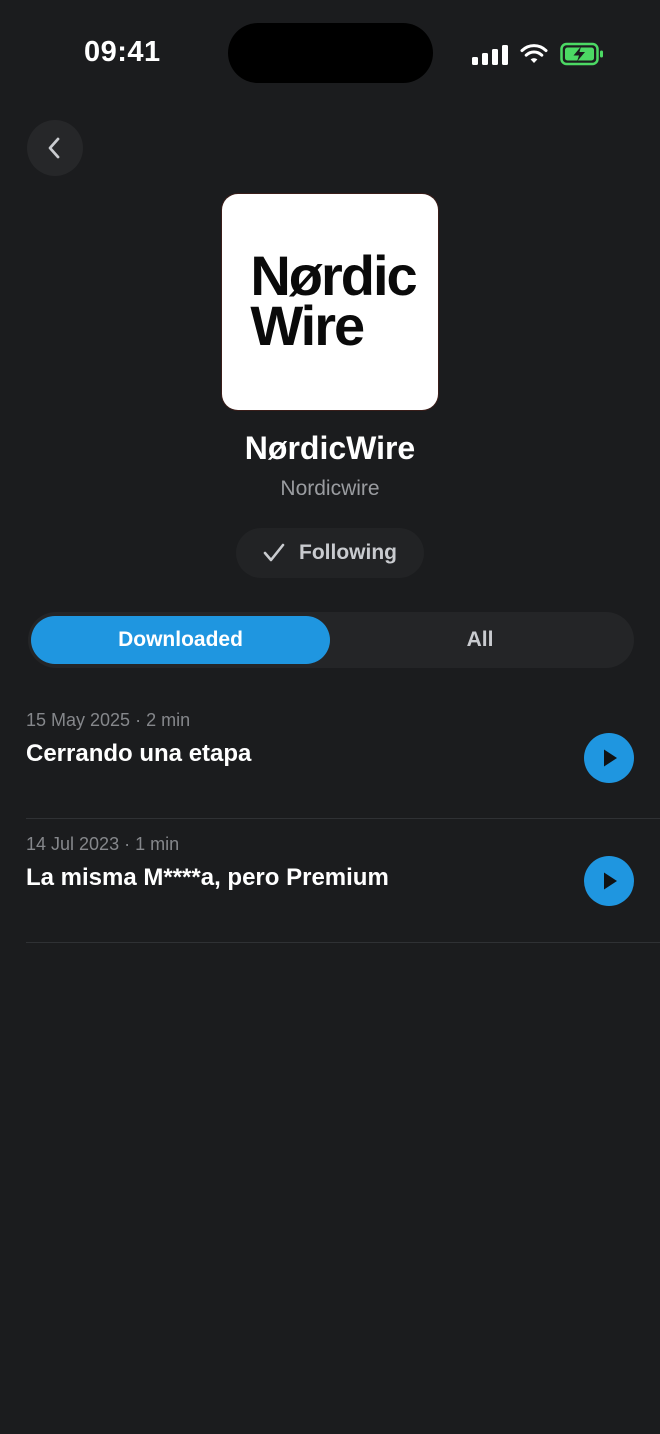 The width and height of the screenshot is (660, 1434). Describe the element at coordinates (330, 53) in the screenshot. I see `dynamic-island` at that location.